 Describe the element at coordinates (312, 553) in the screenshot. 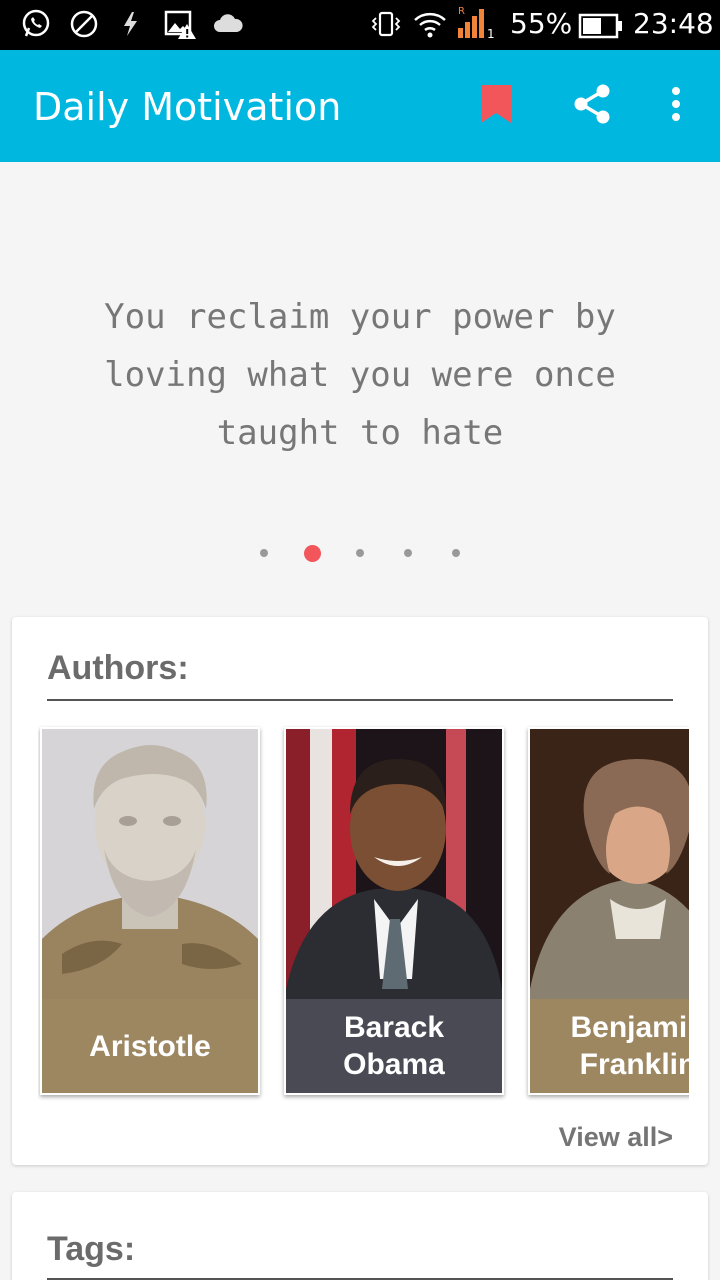

I see `page-dot-active` at that location.